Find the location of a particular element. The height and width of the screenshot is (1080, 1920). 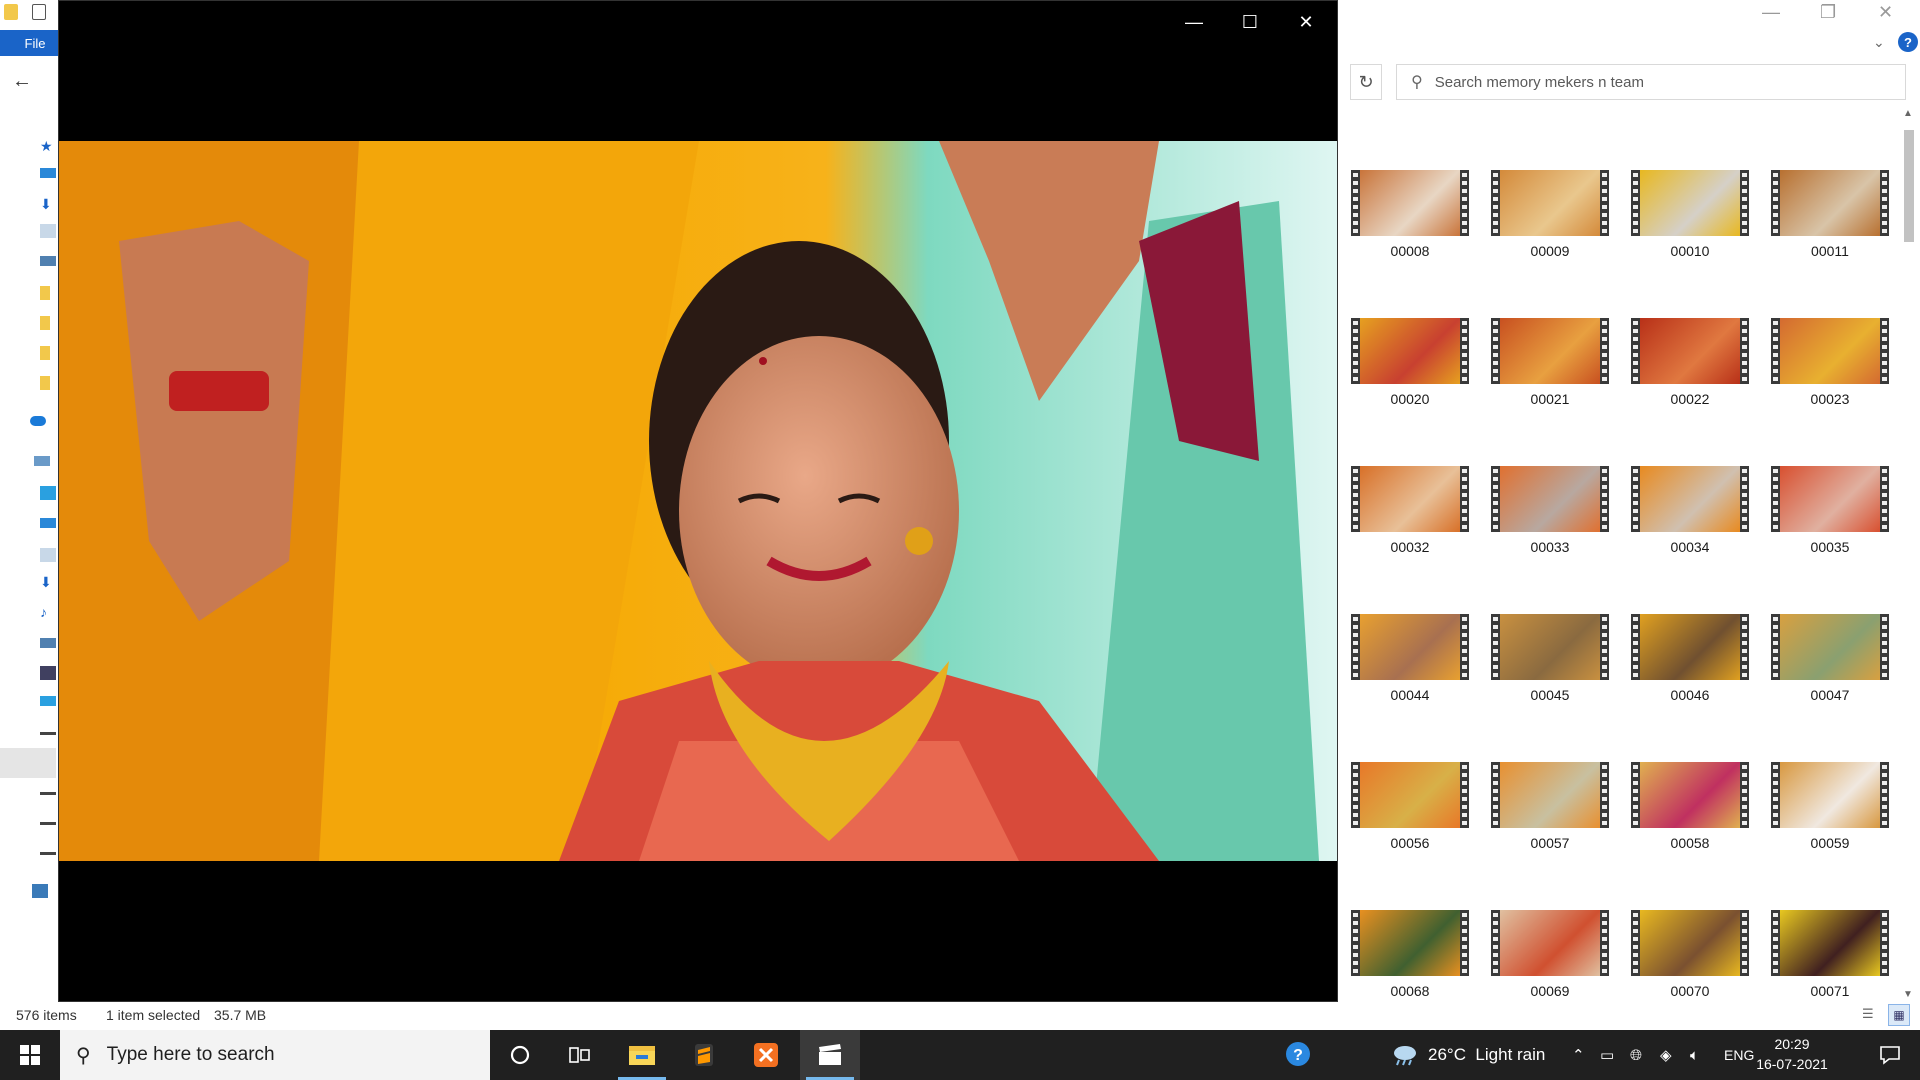

notification-center-button is located at coordinates (1890, 1055).